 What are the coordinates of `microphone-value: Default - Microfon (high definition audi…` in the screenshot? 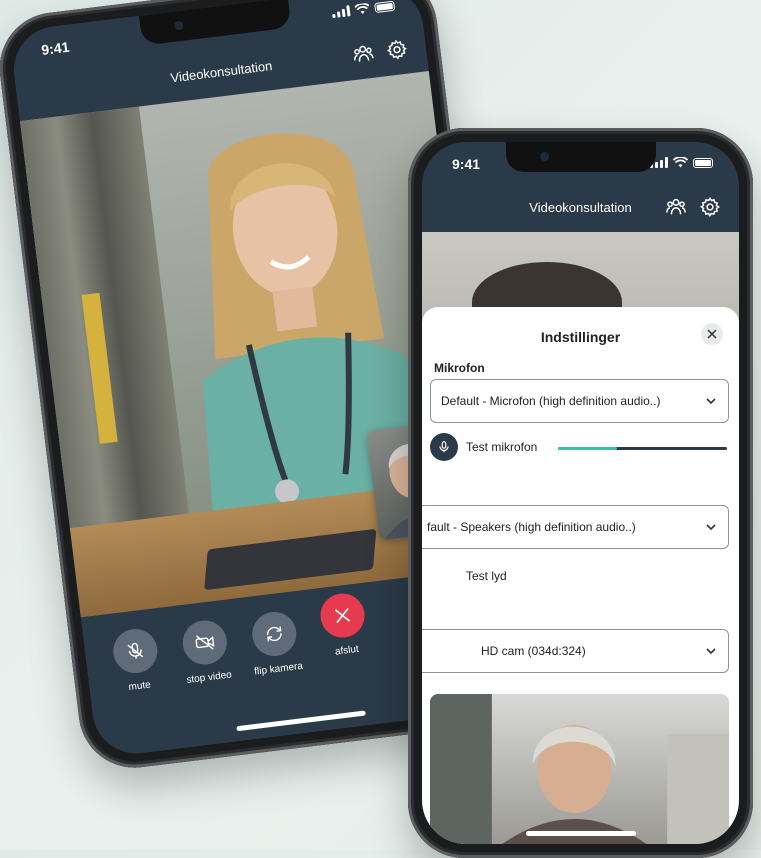 It's located at (551, 401).